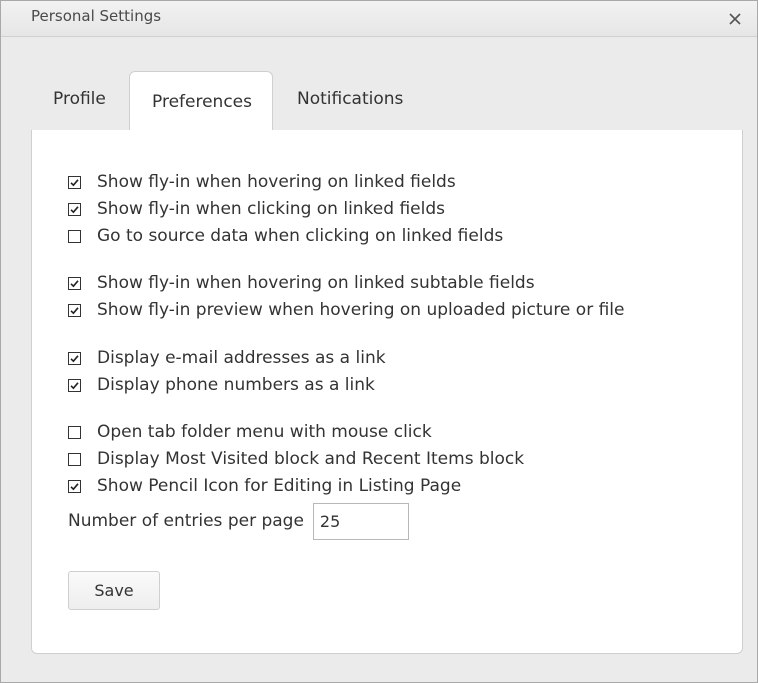 The height and width of the screenshot is (683, 758). I want to click on option-row: Open tab folder menu with mouse click, so click(250, 432).